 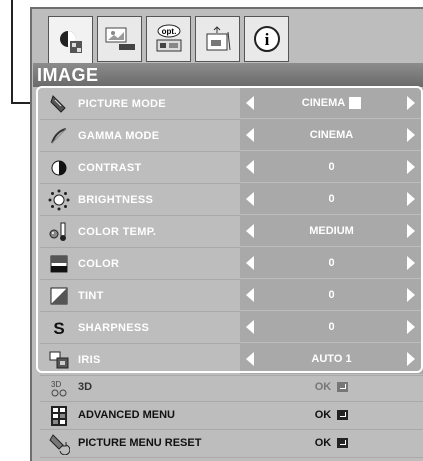 I want to click on color-icon, so click(x=59, y=263).